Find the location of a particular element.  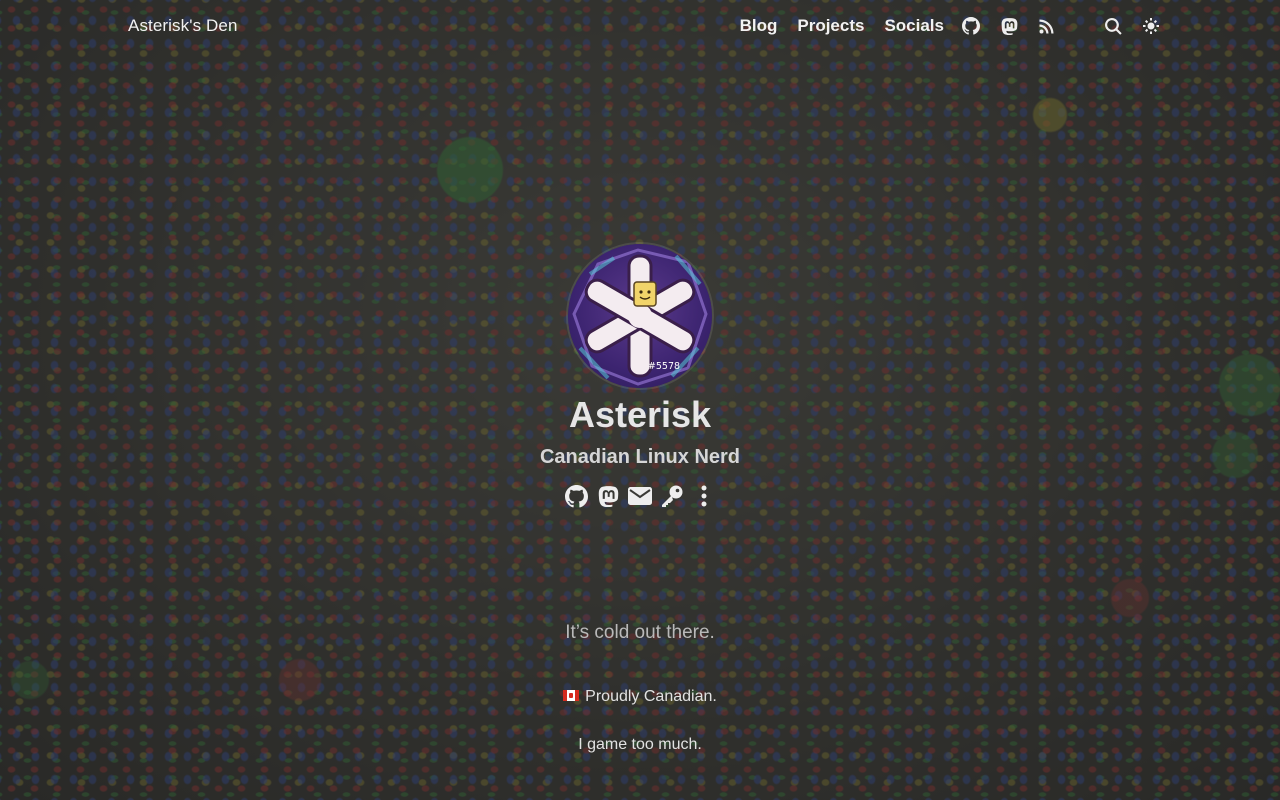

key-icon is located at coordinates (672, 496).